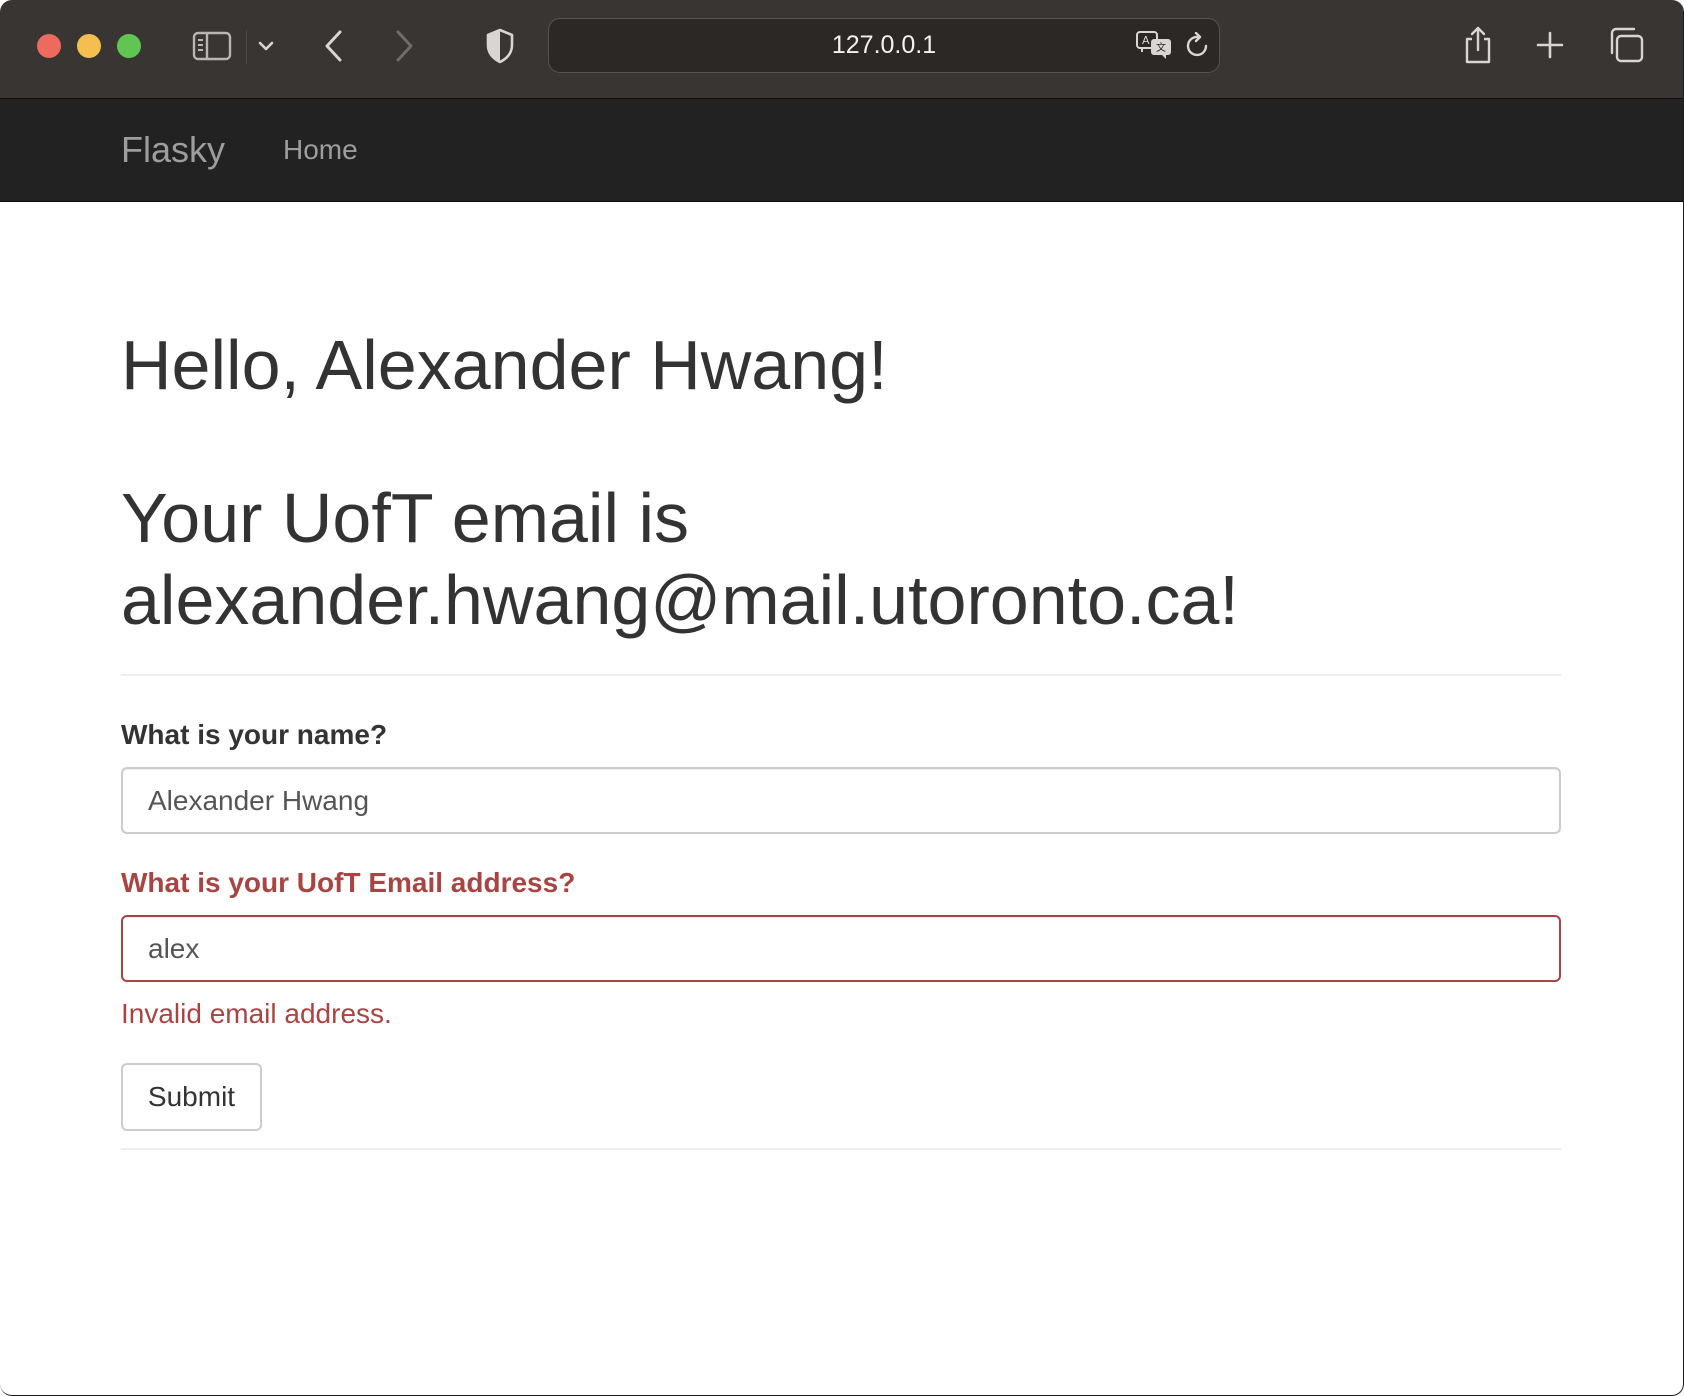  I want to click on name-input, so click(841, 800).